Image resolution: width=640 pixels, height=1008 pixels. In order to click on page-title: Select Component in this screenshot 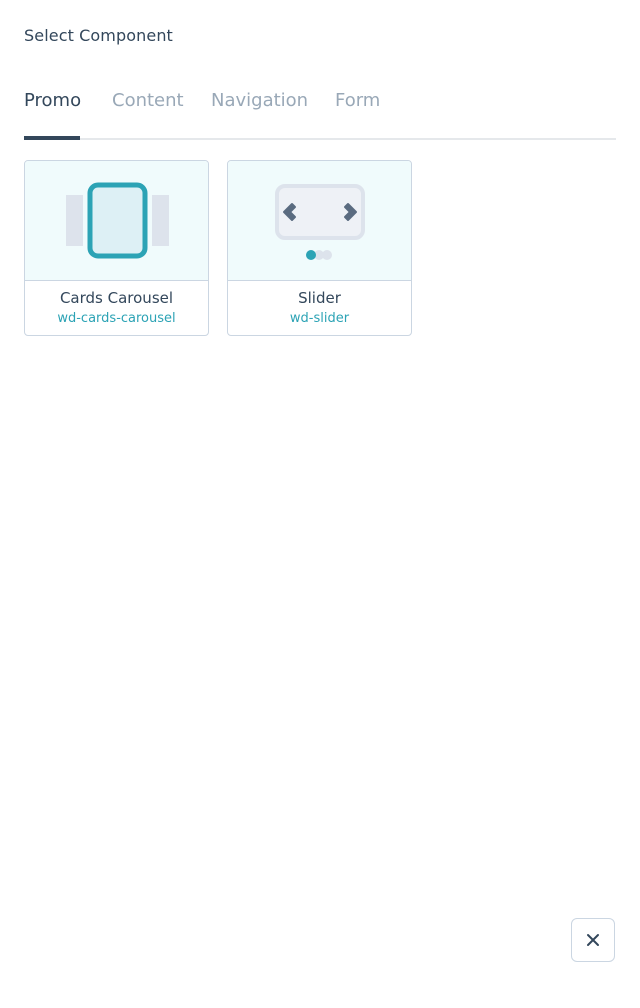, I will do `click(98, 35)`.